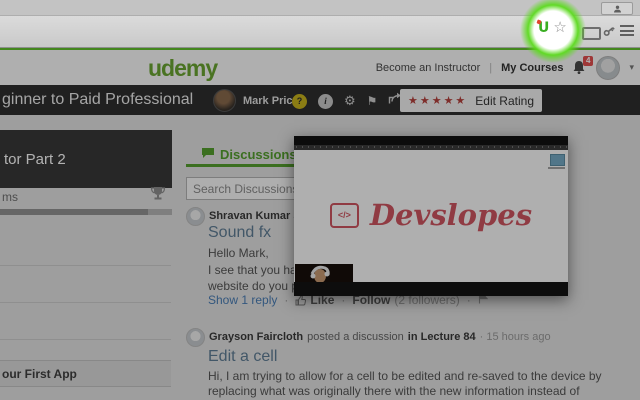 This screenshot has height=400, width=640. What do you see at coordinates (591, 33) in the screenshot?
I see `extension-window-icon` at bounding box center [591, 33].